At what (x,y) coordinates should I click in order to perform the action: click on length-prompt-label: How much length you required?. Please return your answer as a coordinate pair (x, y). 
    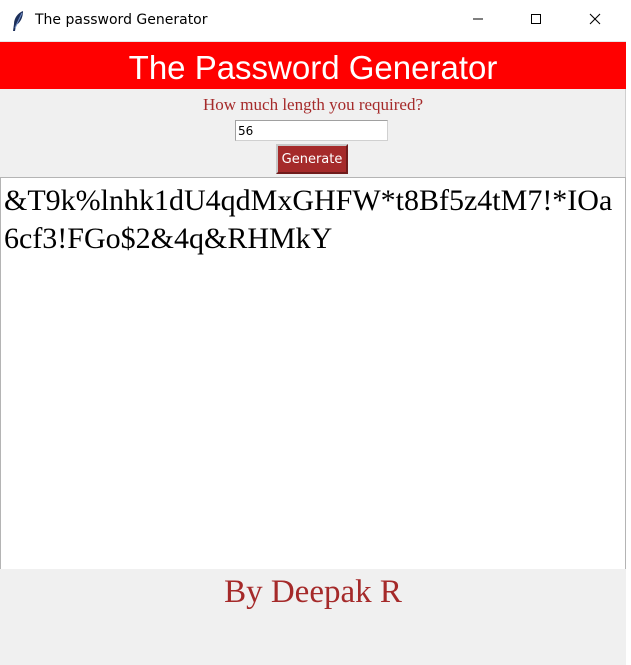
    Looking at the image, I should click on (313, 104).